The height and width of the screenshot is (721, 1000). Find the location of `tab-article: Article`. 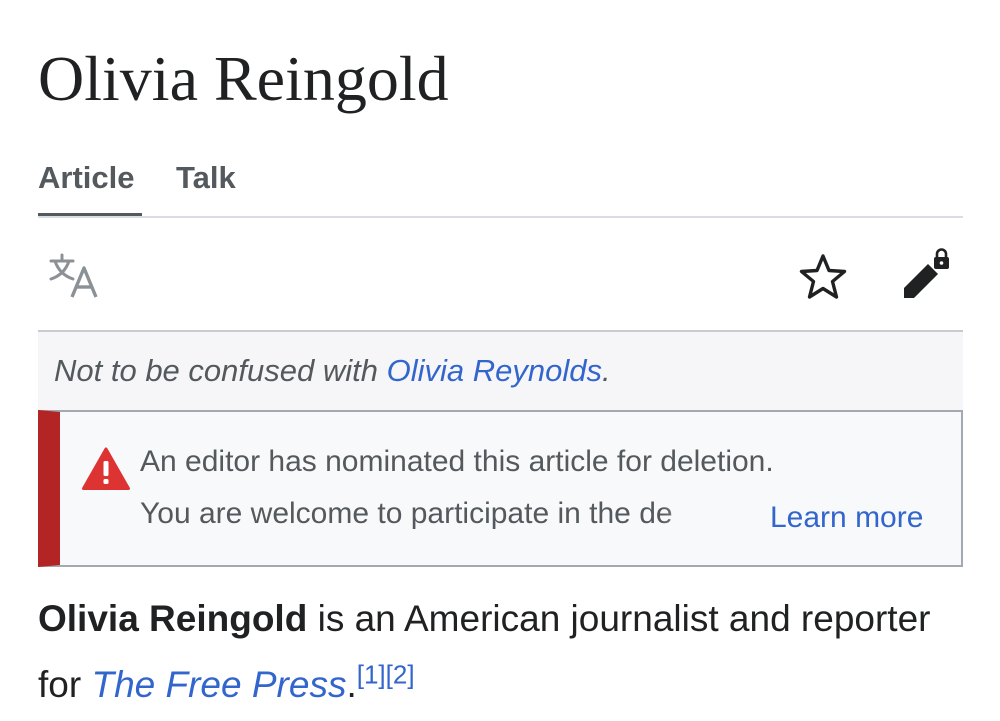

tab-article: Article is located at coordinates (90, 186).